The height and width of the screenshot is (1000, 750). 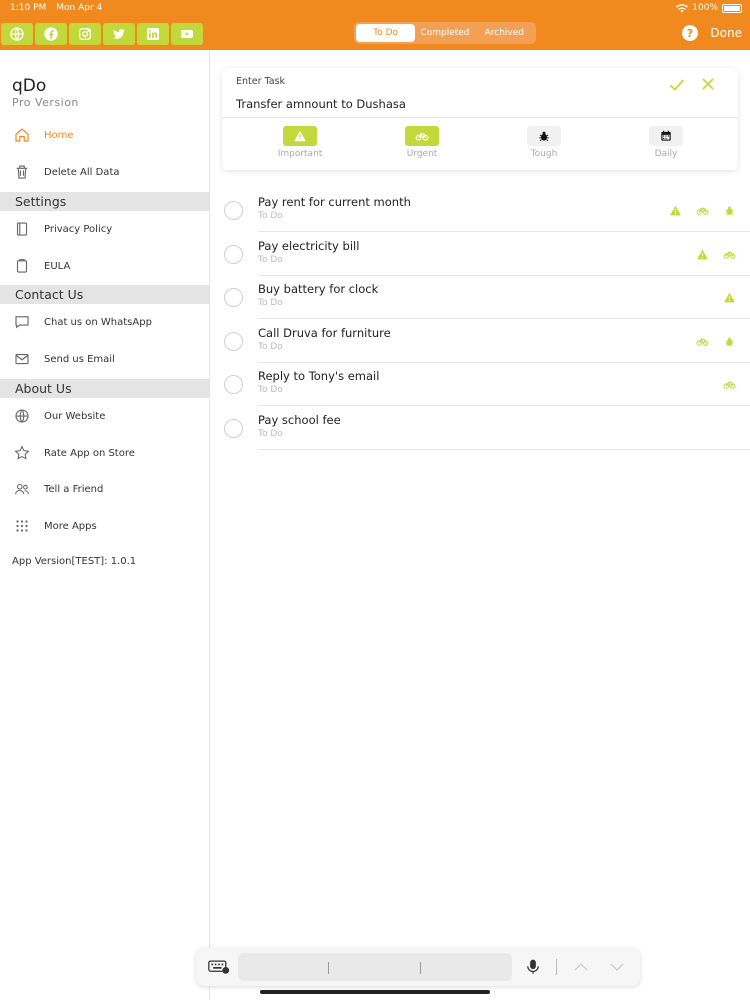 What do you see at coordinates (105, 172) in the screenshot?
I see `sidebar-item-delete-all: Delete All Data` at bounding box center [105, 172].